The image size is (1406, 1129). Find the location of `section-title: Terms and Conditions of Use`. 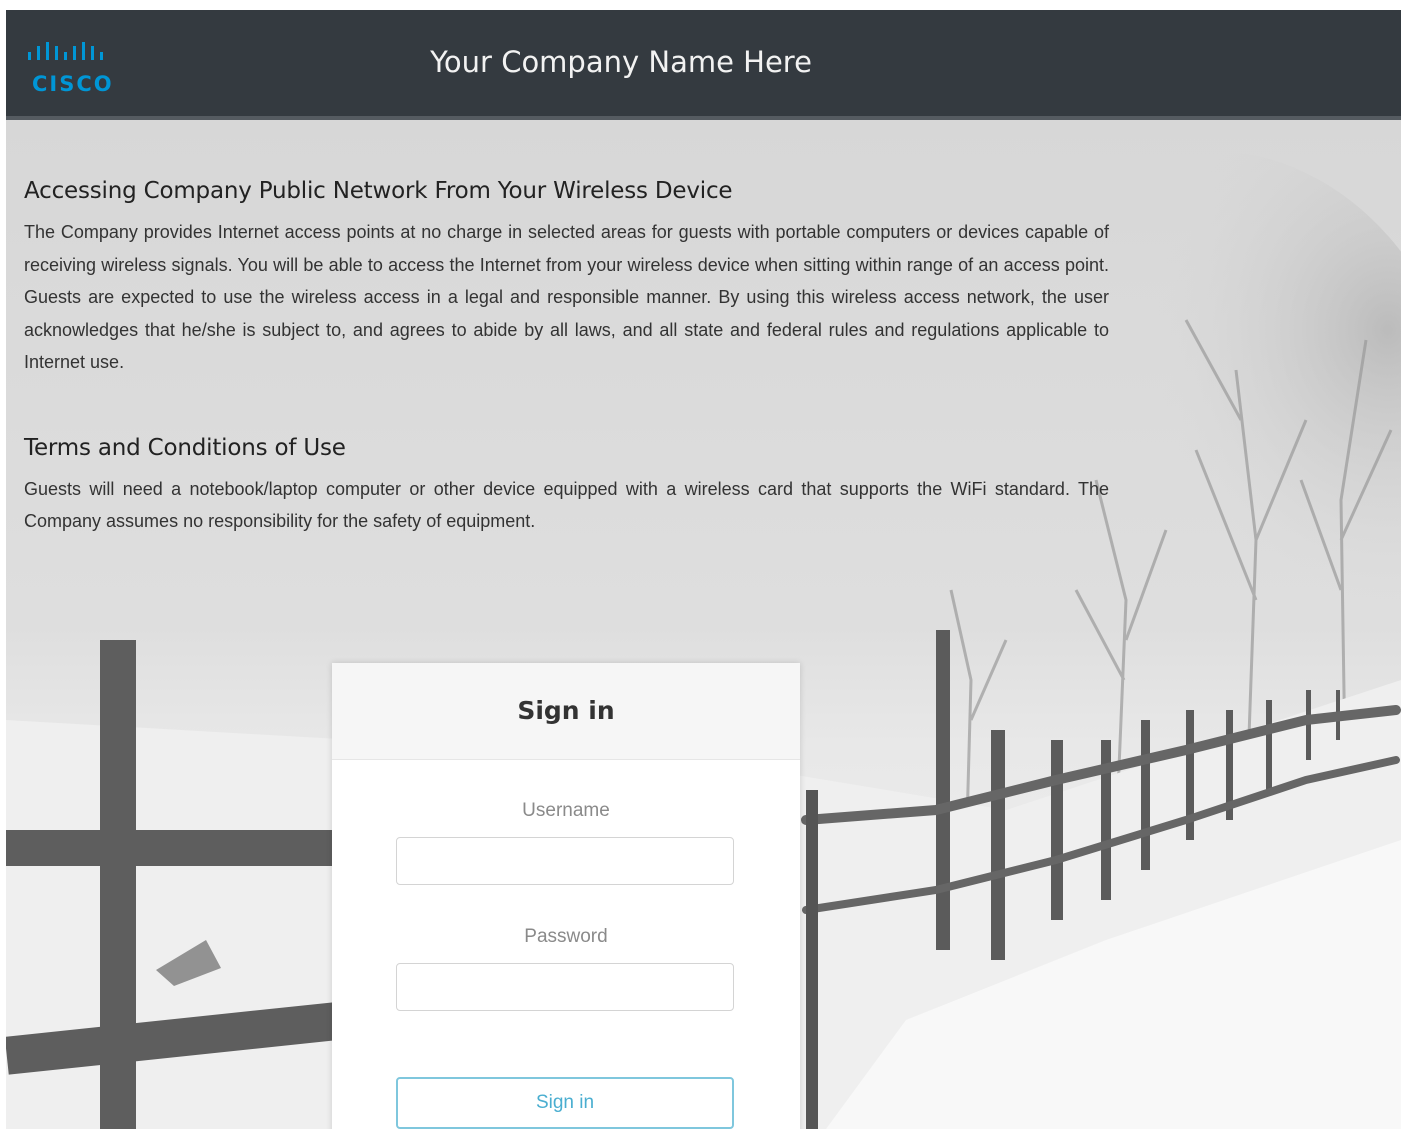

section-title: Terms and Conditions of Use is located at coordinates (185, 447).